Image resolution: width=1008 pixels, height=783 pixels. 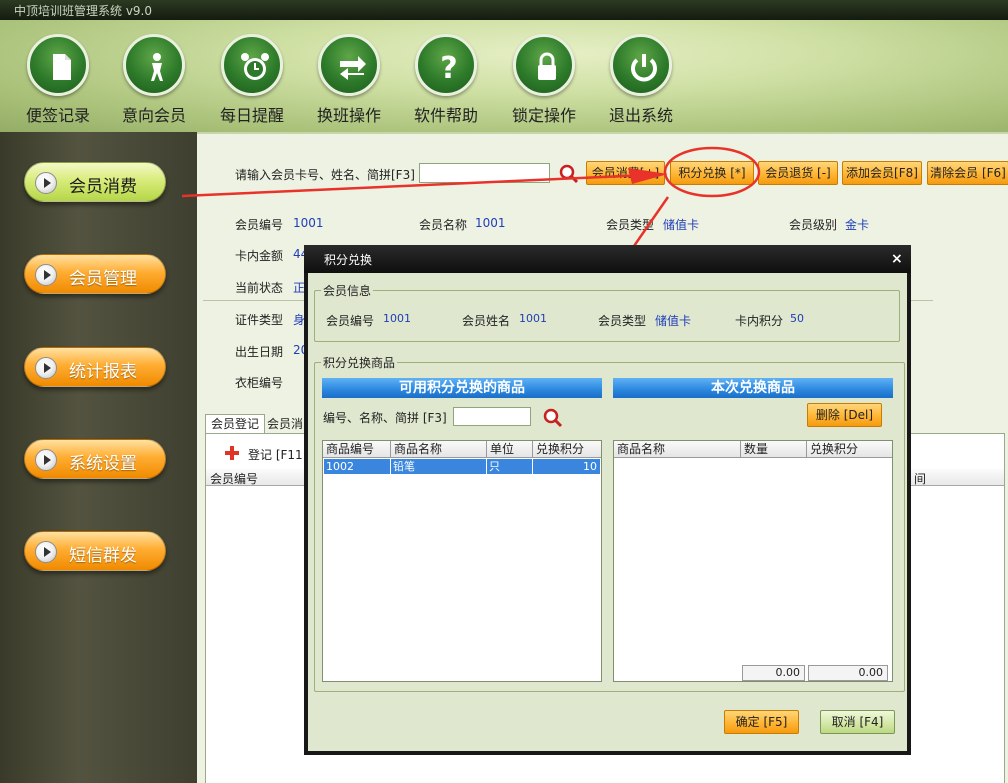 I want to click on total-points: 0.00, so click(x=848, y=673).